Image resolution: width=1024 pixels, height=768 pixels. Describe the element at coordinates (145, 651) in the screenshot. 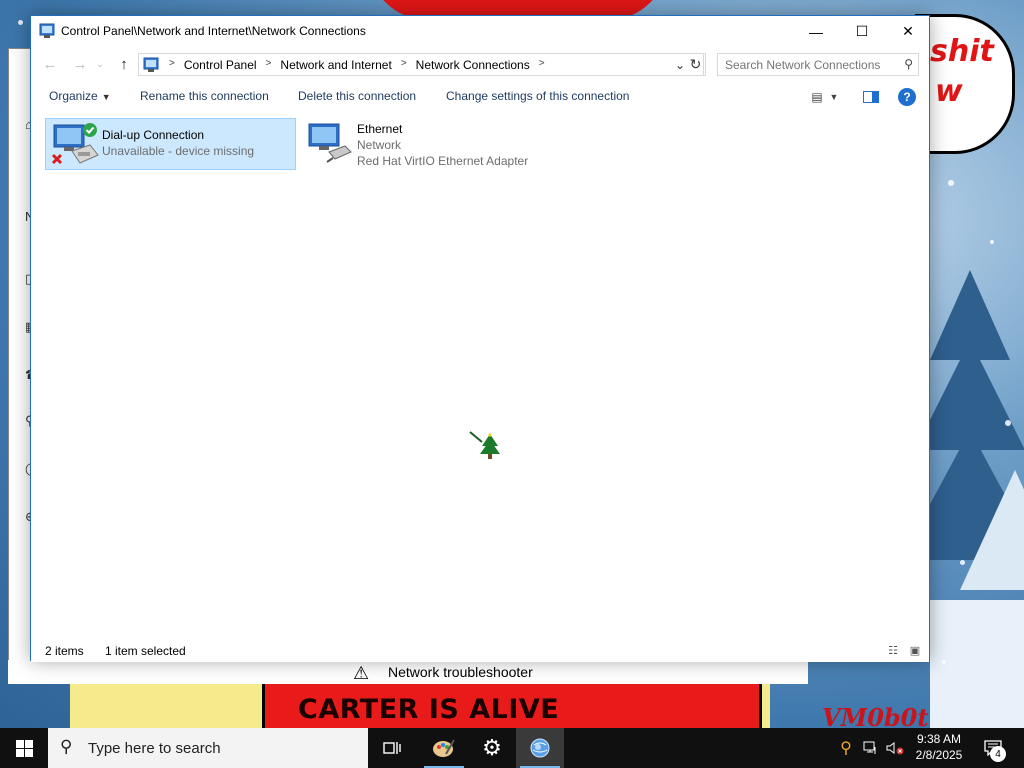

I see `selection-count: 1 item selected` at that location.